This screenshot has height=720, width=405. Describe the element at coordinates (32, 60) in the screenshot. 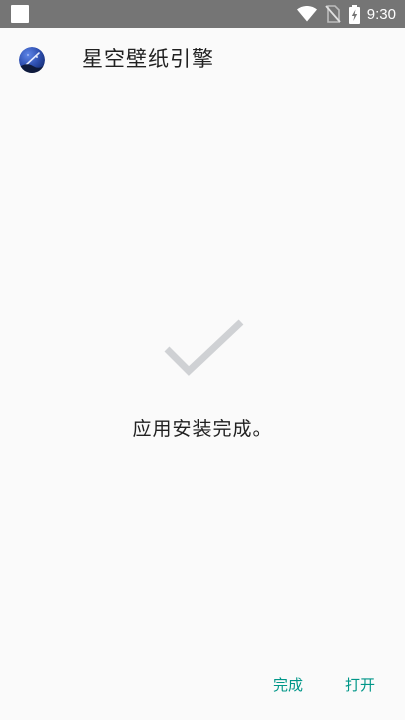

I see `starry-sky-app-icon` at that location.